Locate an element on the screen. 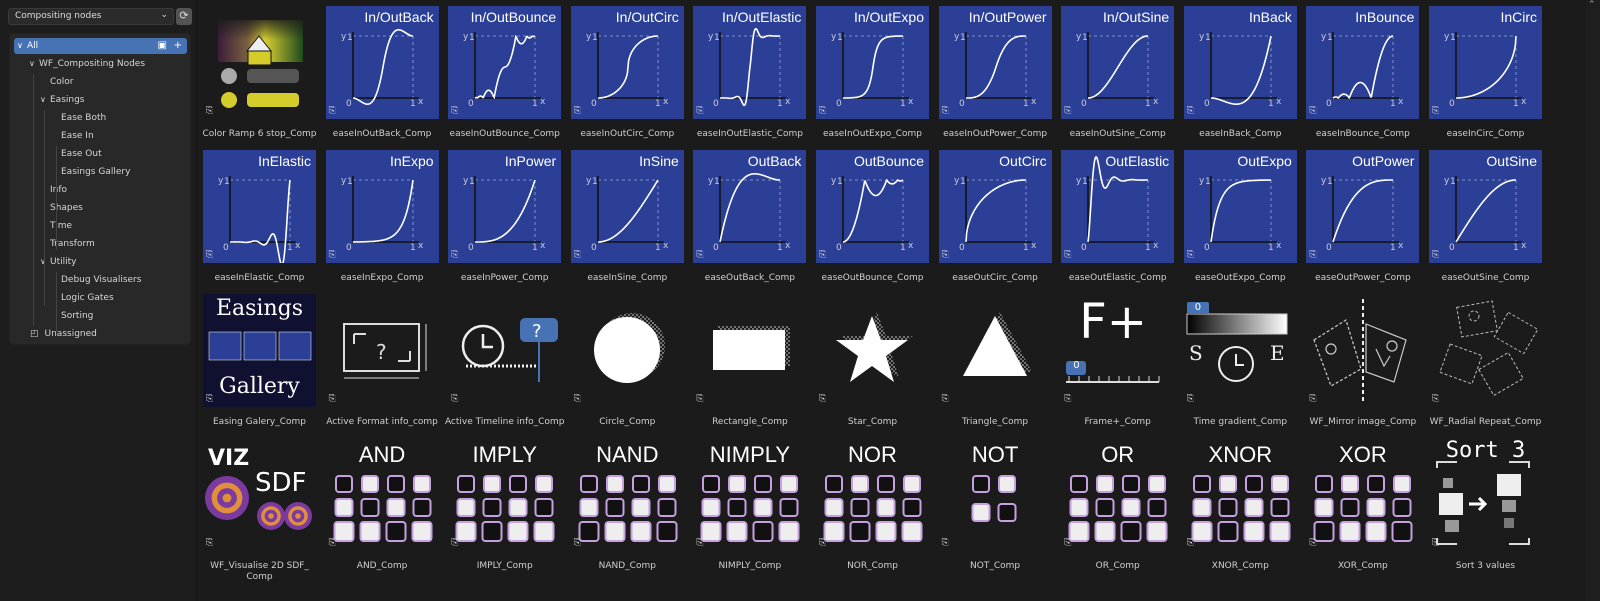 This screenshot has width=1600, height=601. tree-item-label: WF_Compositing Nodes is located at coordinates (92, 64).